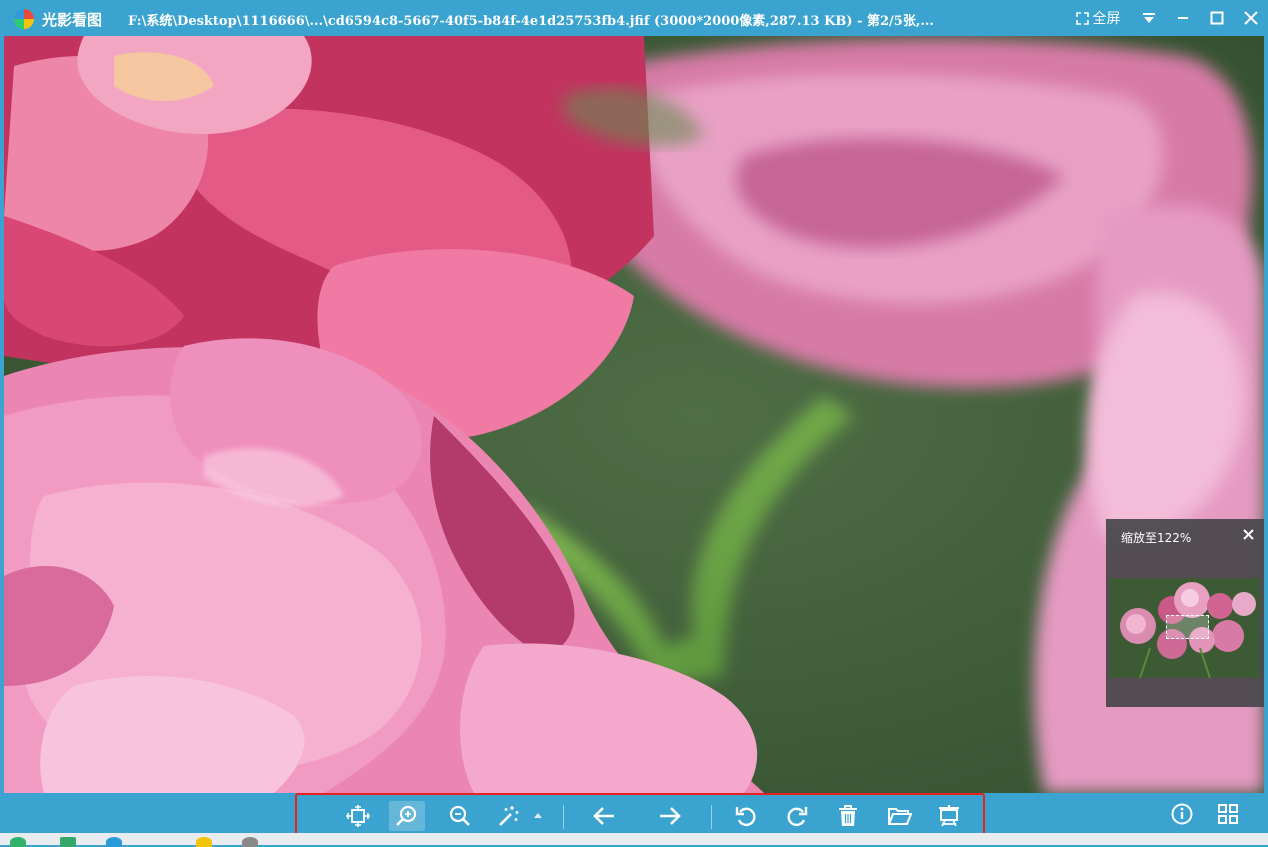 Image resolution: width=1268 pixels, height=847 pixels. I want to click on menu-dropdown-button, so click(1149, 18).